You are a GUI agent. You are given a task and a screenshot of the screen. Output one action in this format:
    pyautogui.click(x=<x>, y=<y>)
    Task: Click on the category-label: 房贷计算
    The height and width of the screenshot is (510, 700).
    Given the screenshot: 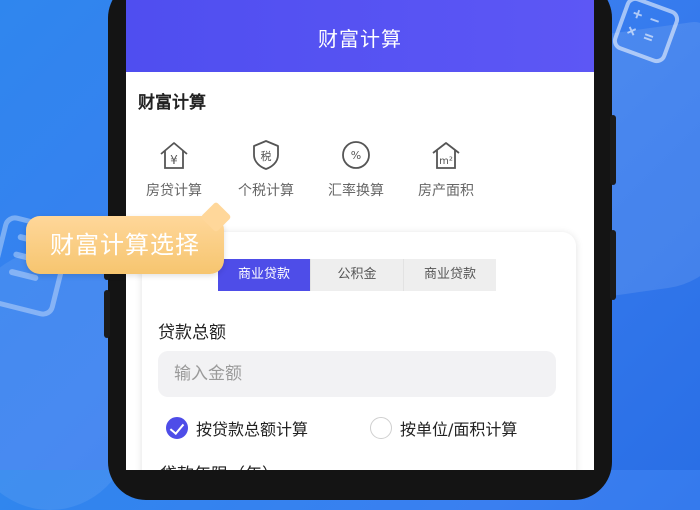 What is the action you would take?
    pyautogui.click(x=174, y=191)
    